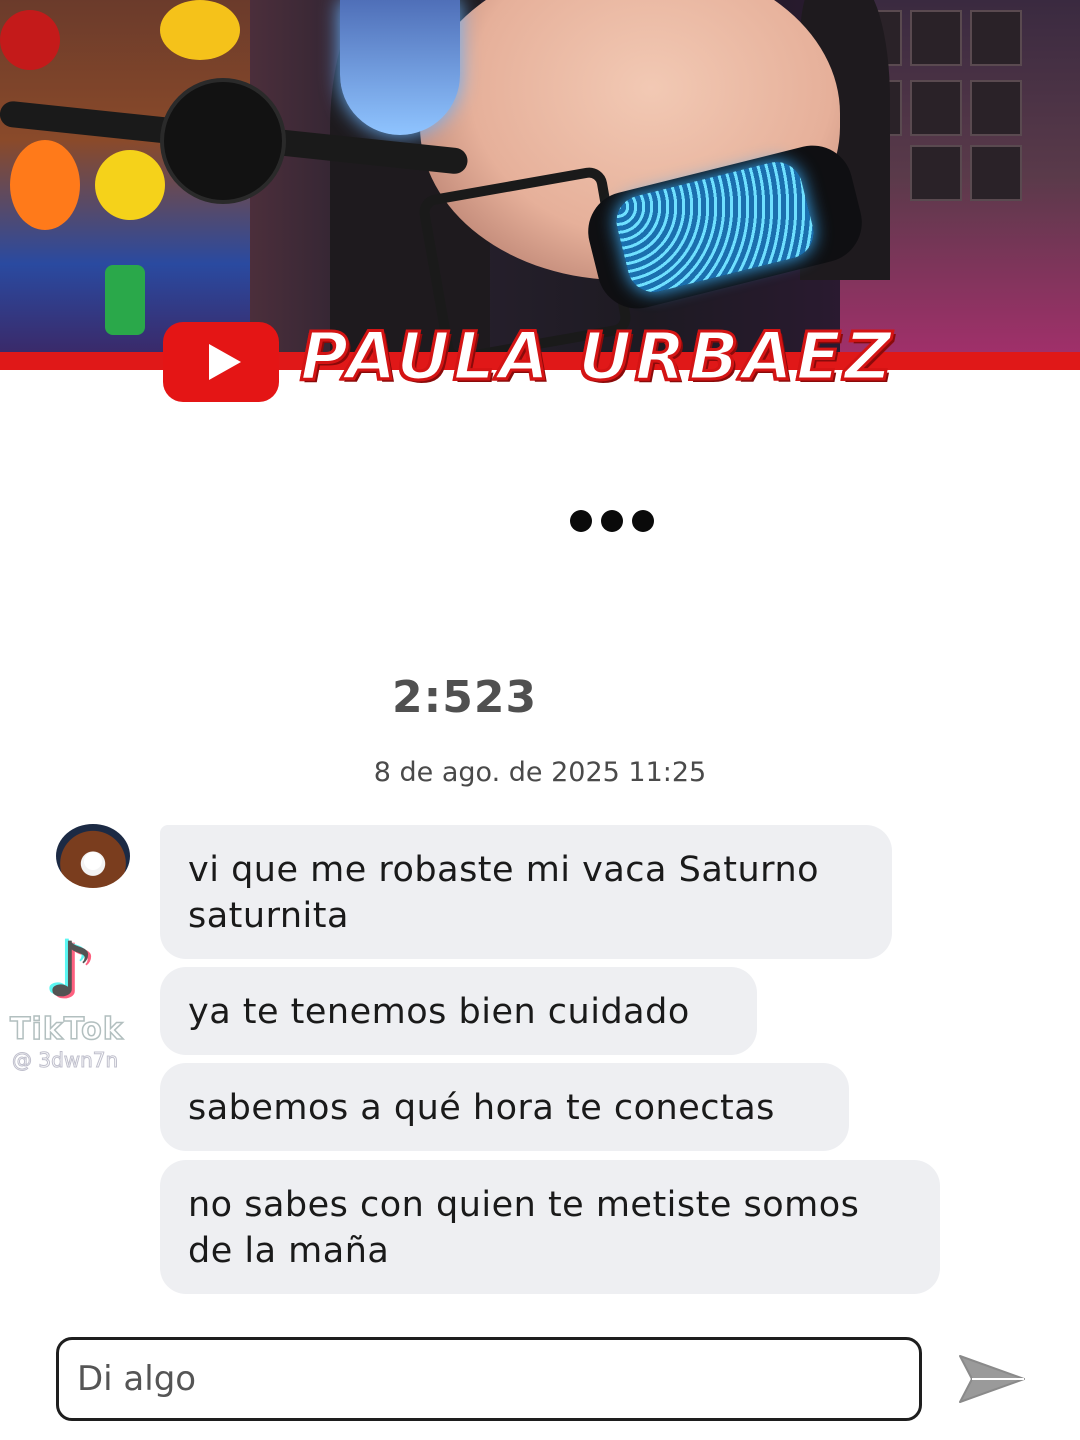 Image resolution: width=1080 pixels, height=1440 pixels. I want to click on tiktok-handle: @ 3dwn7n, so click(65, 1060).